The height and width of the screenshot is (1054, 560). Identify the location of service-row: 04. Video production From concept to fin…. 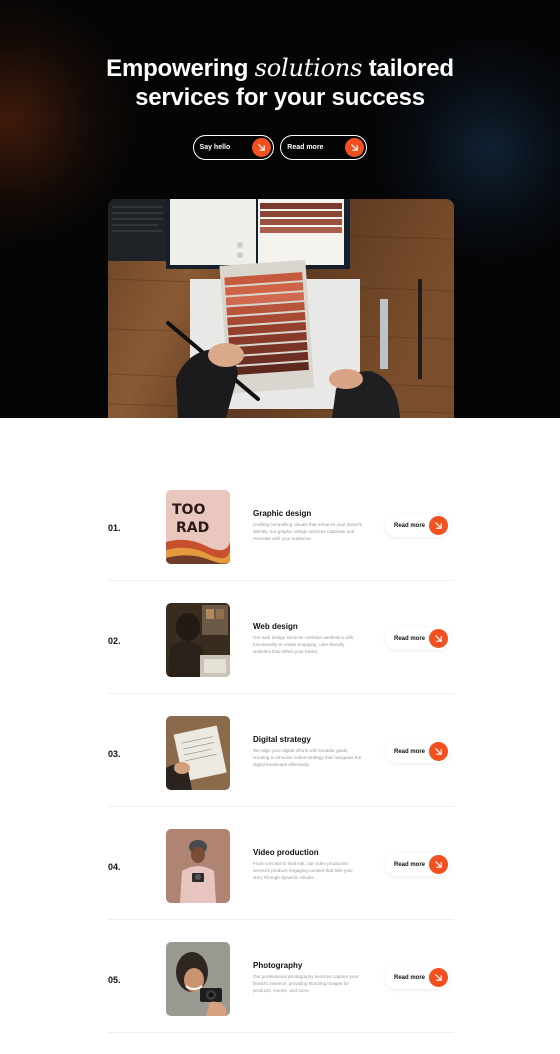
(281, 863).